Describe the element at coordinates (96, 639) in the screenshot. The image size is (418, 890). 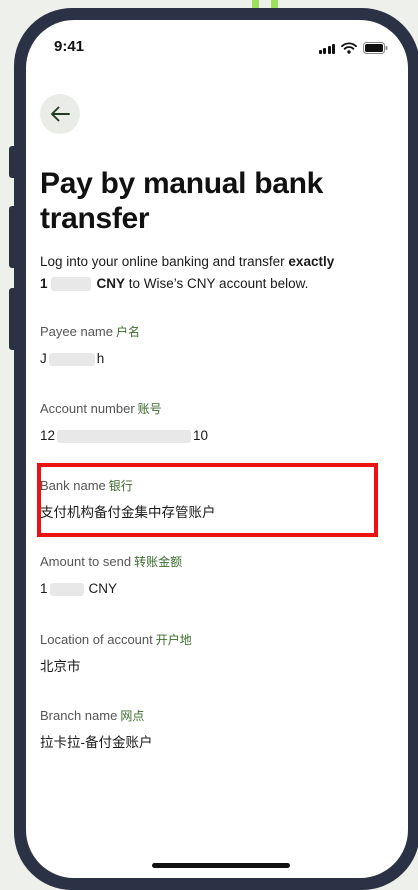
I see `field-label: Location of account` at that location.